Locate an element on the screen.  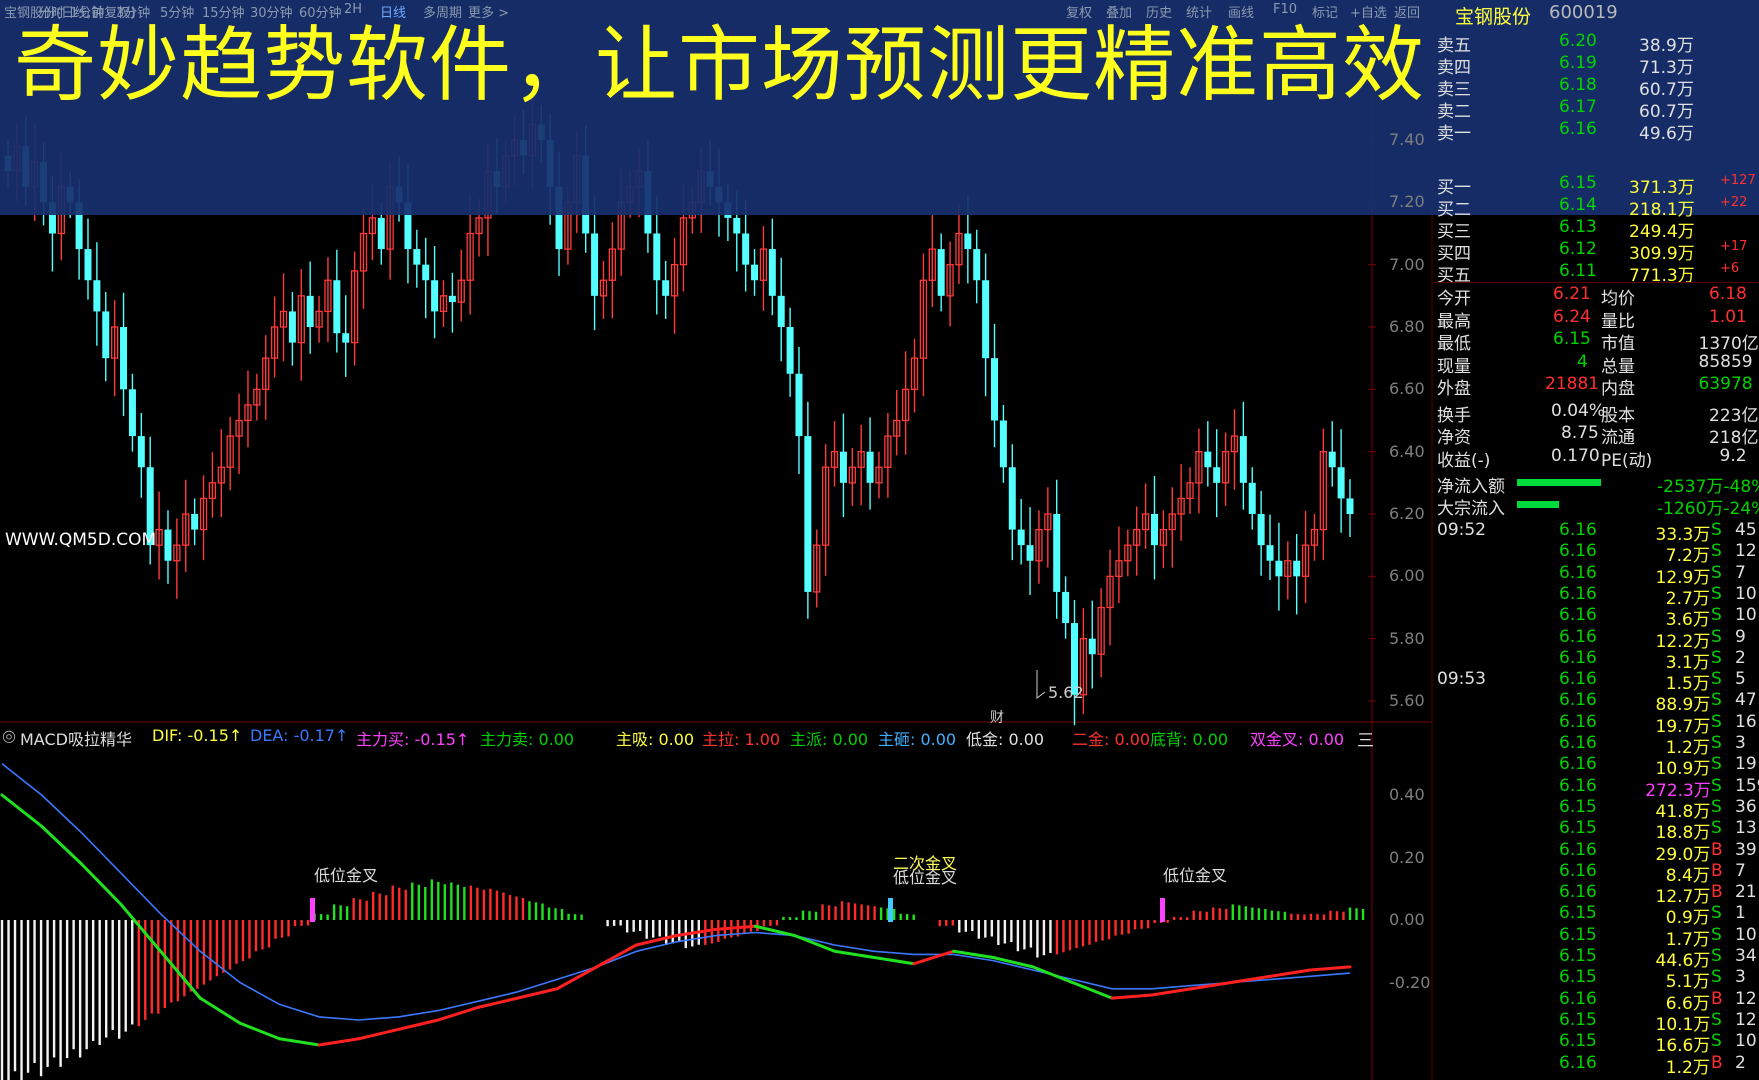
tick-row: 6.15 18.8万 S 13 is located at coordinates (1596, 830).